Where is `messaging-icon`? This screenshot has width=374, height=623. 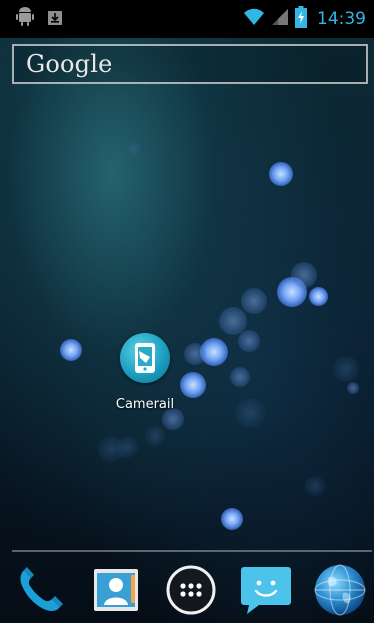
messaging-icon is located at coordinates (266, 592).